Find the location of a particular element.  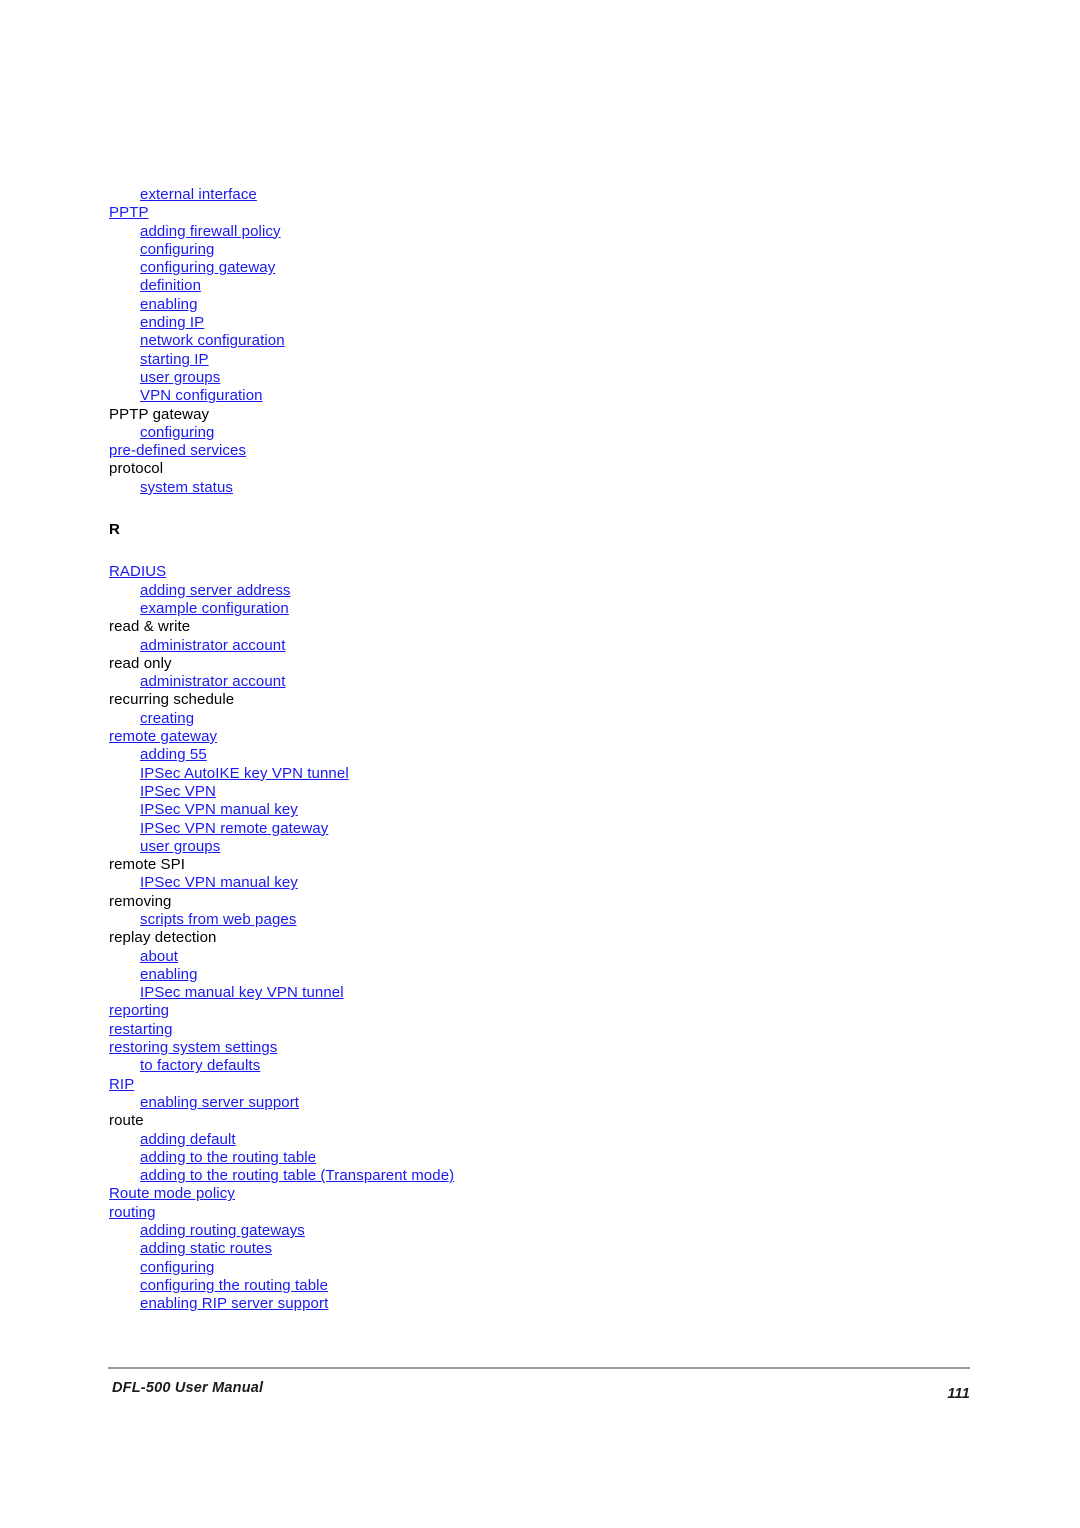

index-link-entry: creating is located at coordinates (489, 719).